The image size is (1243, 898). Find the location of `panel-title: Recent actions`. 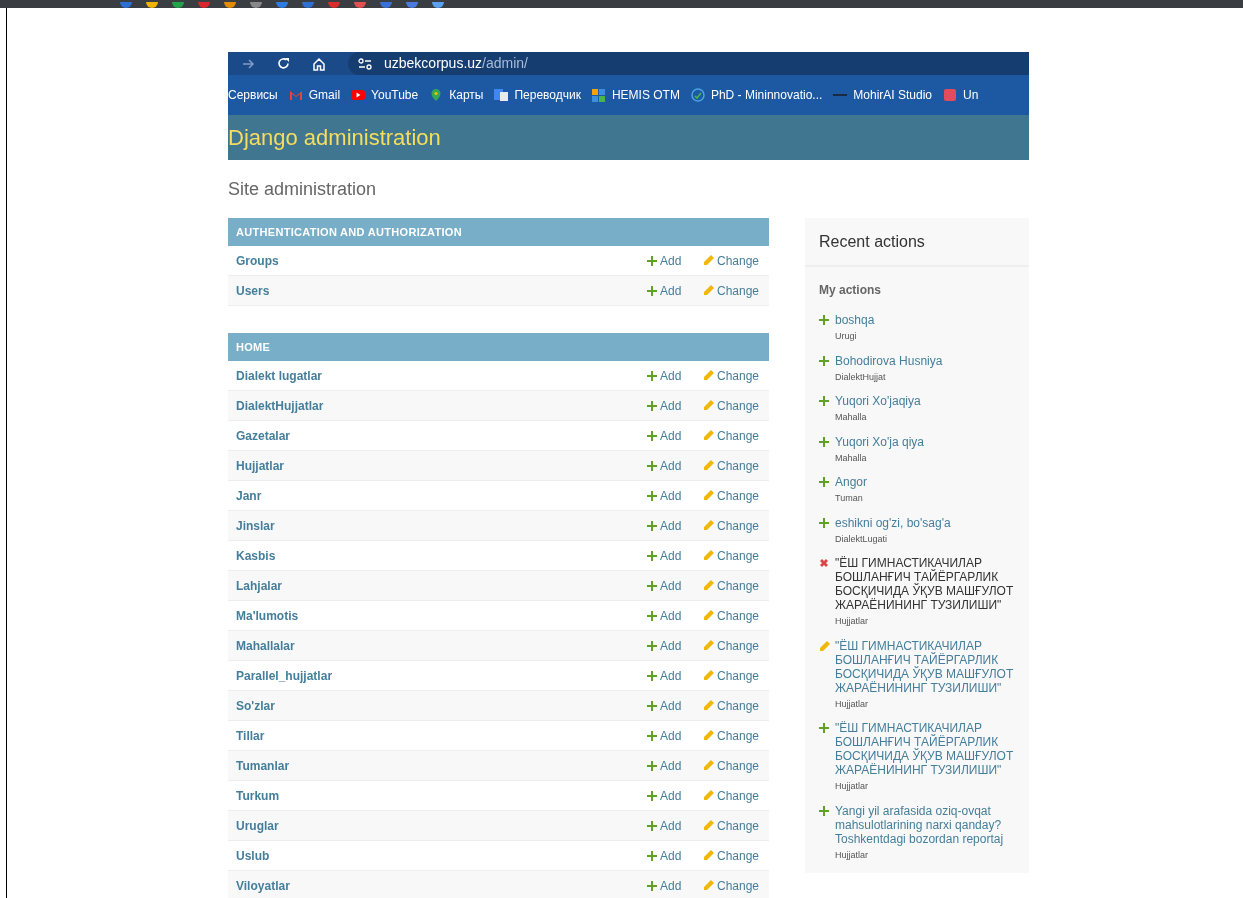

panel-title: Recent actions is located at coordinates (917, 242).